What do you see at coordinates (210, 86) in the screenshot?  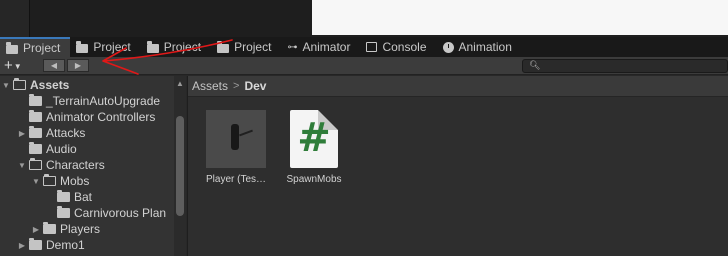 I see `breadcrumb-root: Assets` at bounding box center [210, 86].